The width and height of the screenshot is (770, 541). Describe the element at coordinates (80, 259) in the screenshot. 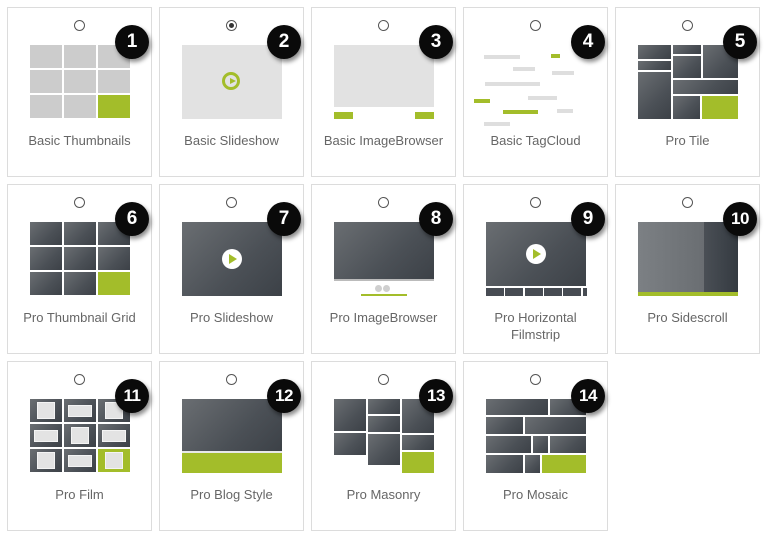

I see `pro-thumbnail-grid-preview-image` at that location.